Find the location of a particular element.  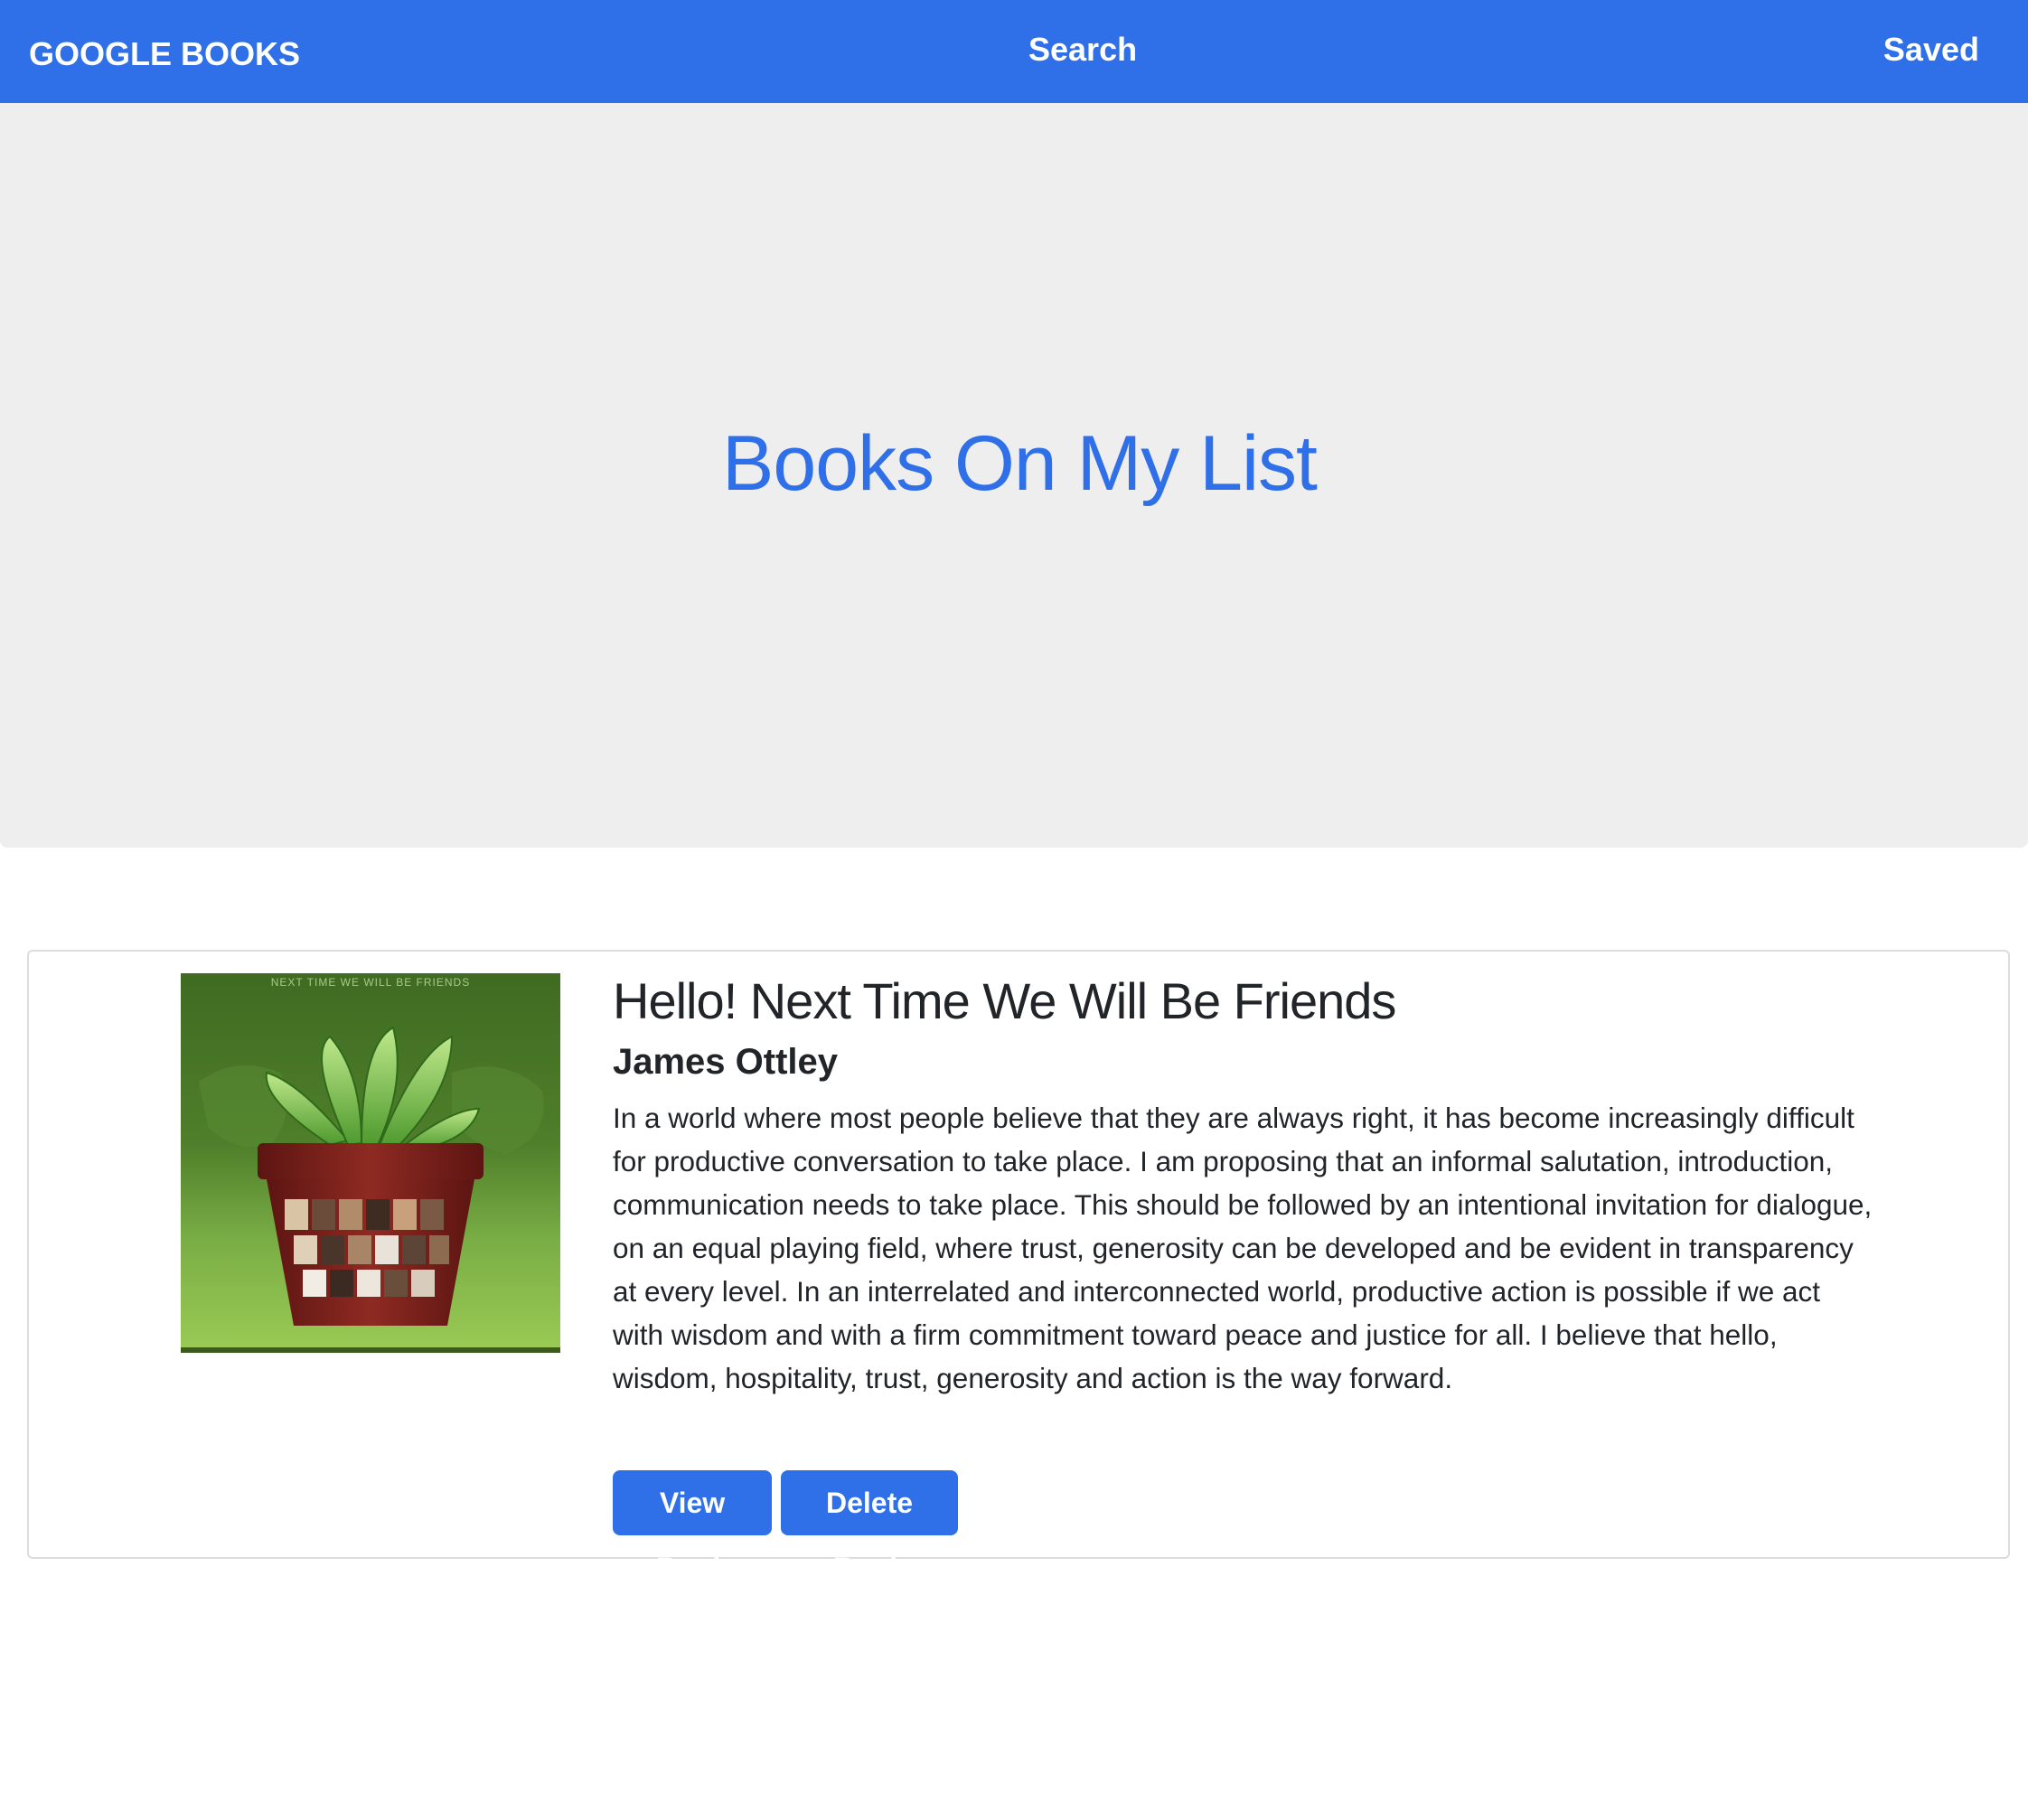

navbar: GOOGLE BOOKS Search Saved is located at coordinates (1014, 51).